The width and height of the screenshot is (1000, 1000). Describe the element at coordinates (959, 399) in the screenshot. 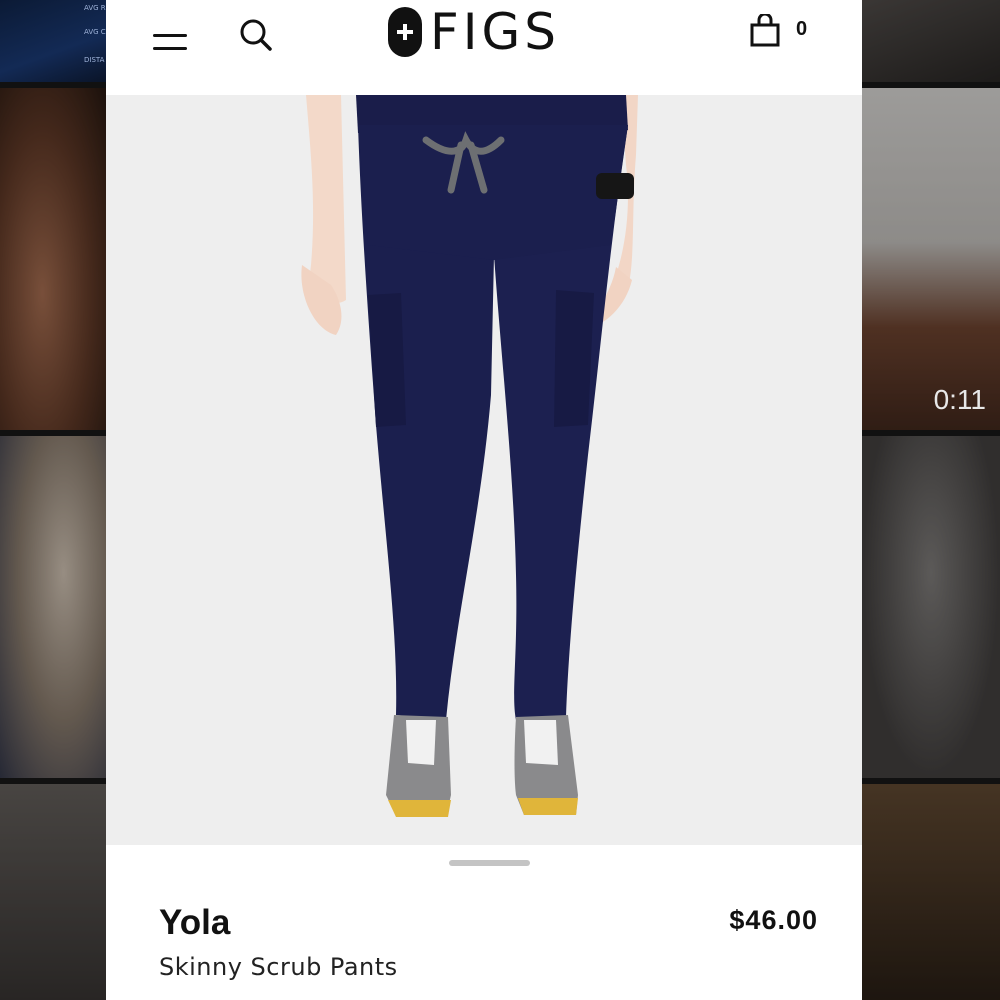

I see `video-timer: 0:11` at that location.